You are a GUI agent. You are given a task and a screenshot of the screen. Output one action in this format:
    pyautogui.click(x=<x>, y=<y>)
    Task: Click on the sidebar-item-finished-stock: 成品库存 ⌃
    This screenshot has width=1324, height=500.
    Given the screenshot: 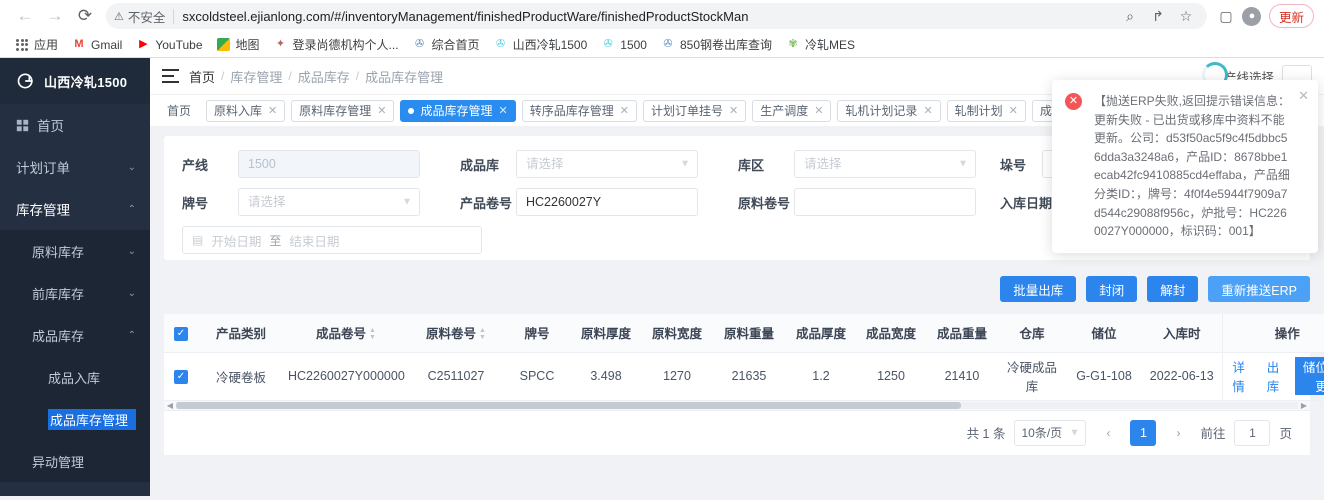 What is the action you would take?
    pyautogui.click(x=75, y=335)
    